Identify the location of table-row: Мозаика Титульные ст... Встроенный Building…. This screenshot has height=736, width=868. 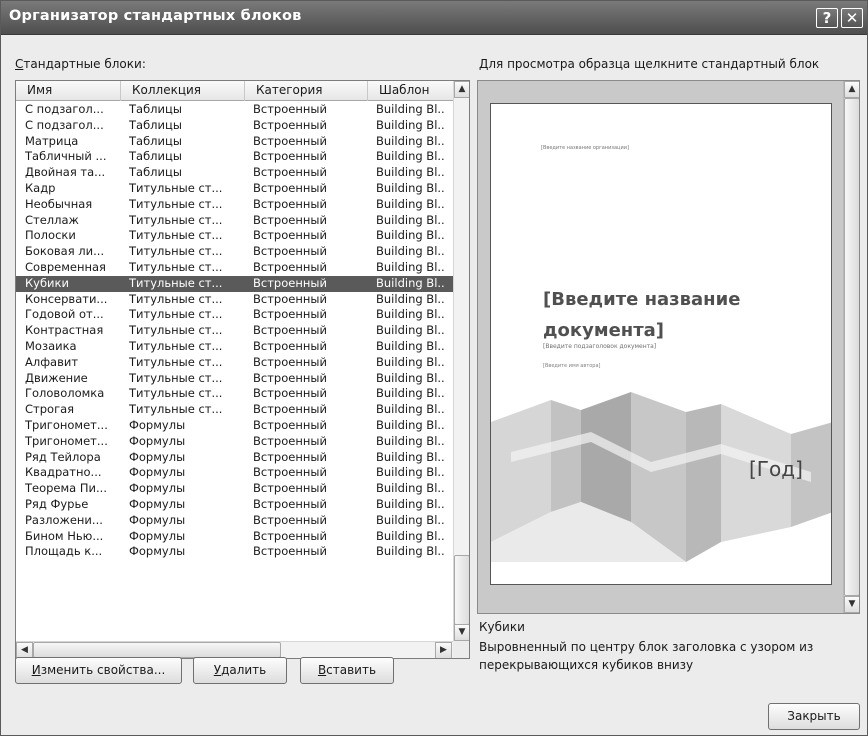
(234, 347).